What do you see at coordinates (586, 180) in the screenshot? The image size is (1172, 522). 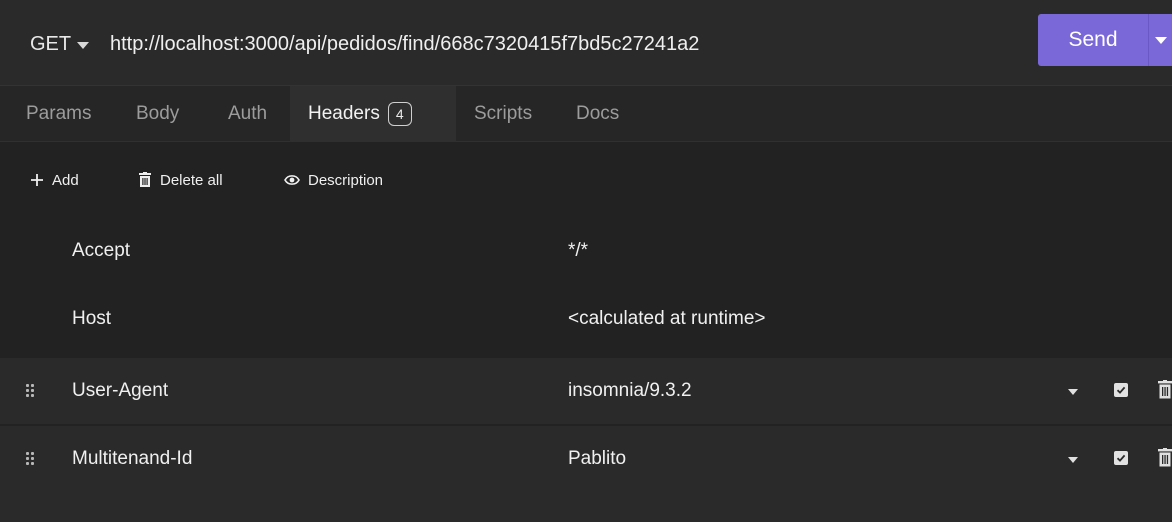 I see `headers-toolbar: Add Delete all Description` at bounding box center [586, 180].